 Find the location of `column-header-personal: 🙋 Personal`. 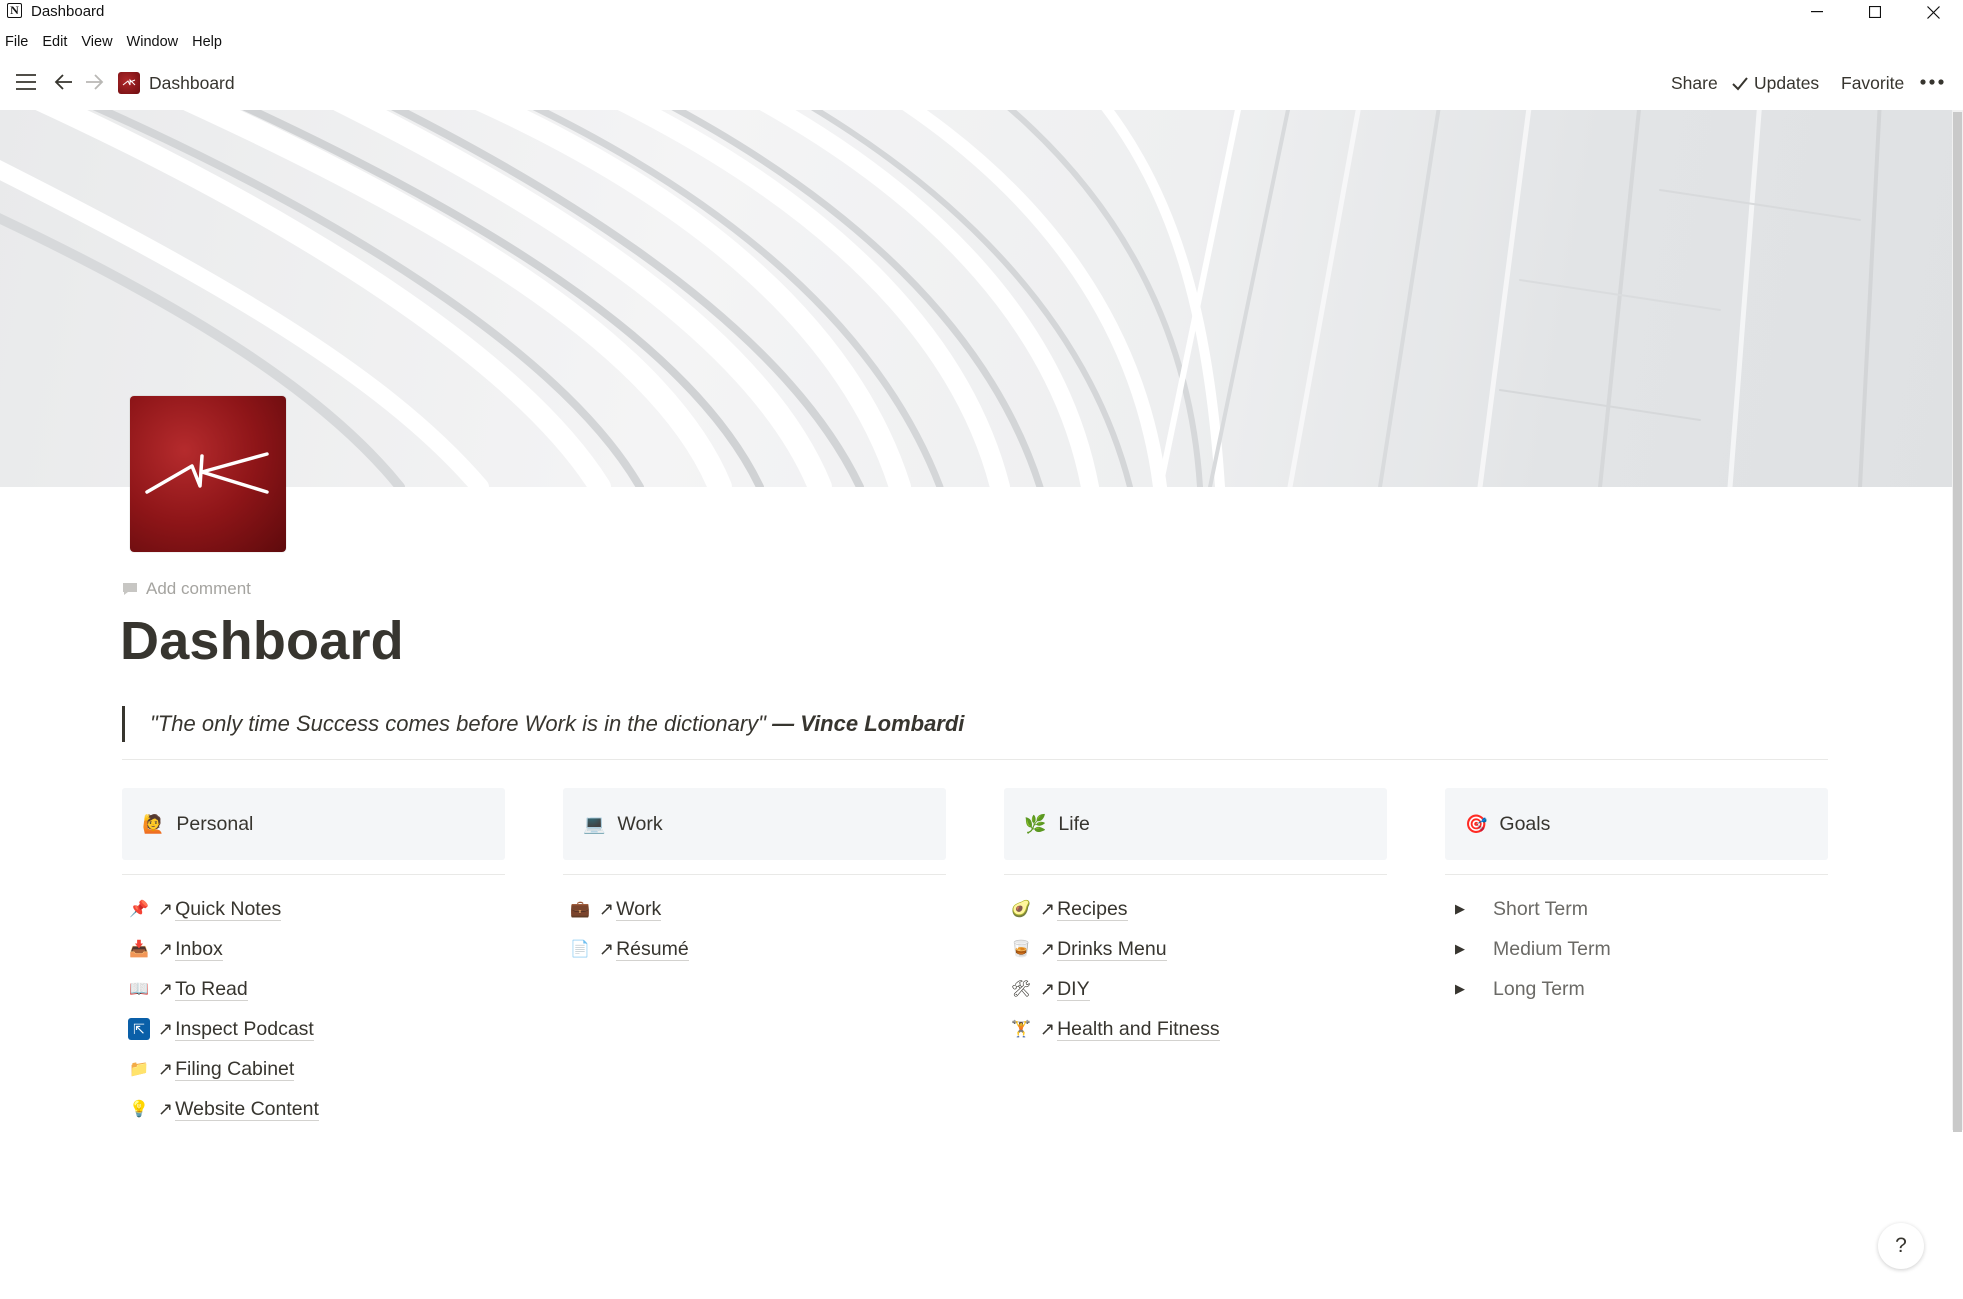

column-header-personal: 🙋 Personal is located at coordinates (313, 824).